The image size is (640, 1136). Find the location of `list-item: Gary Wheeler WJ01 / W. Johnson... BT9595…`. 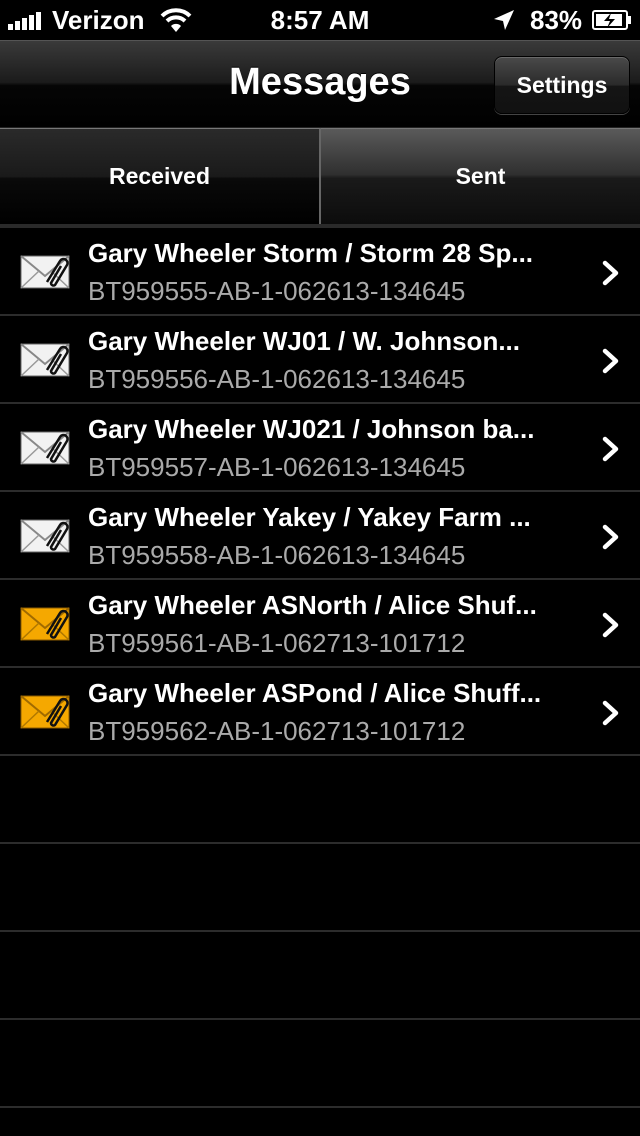

list-item: Gary Wheeler WJ01 / W. Johnson... BT9595… is located at coordinates (320, 360).